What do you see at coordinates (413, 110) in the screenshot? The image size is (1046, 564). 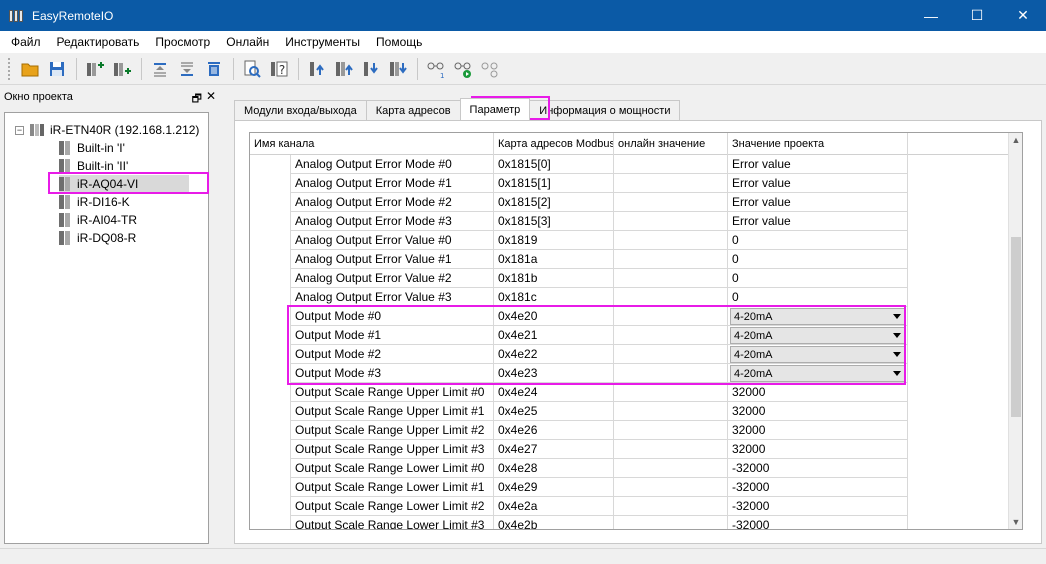 I see `tab-address-map: Карта адресов` at bounding box center [413, 110].